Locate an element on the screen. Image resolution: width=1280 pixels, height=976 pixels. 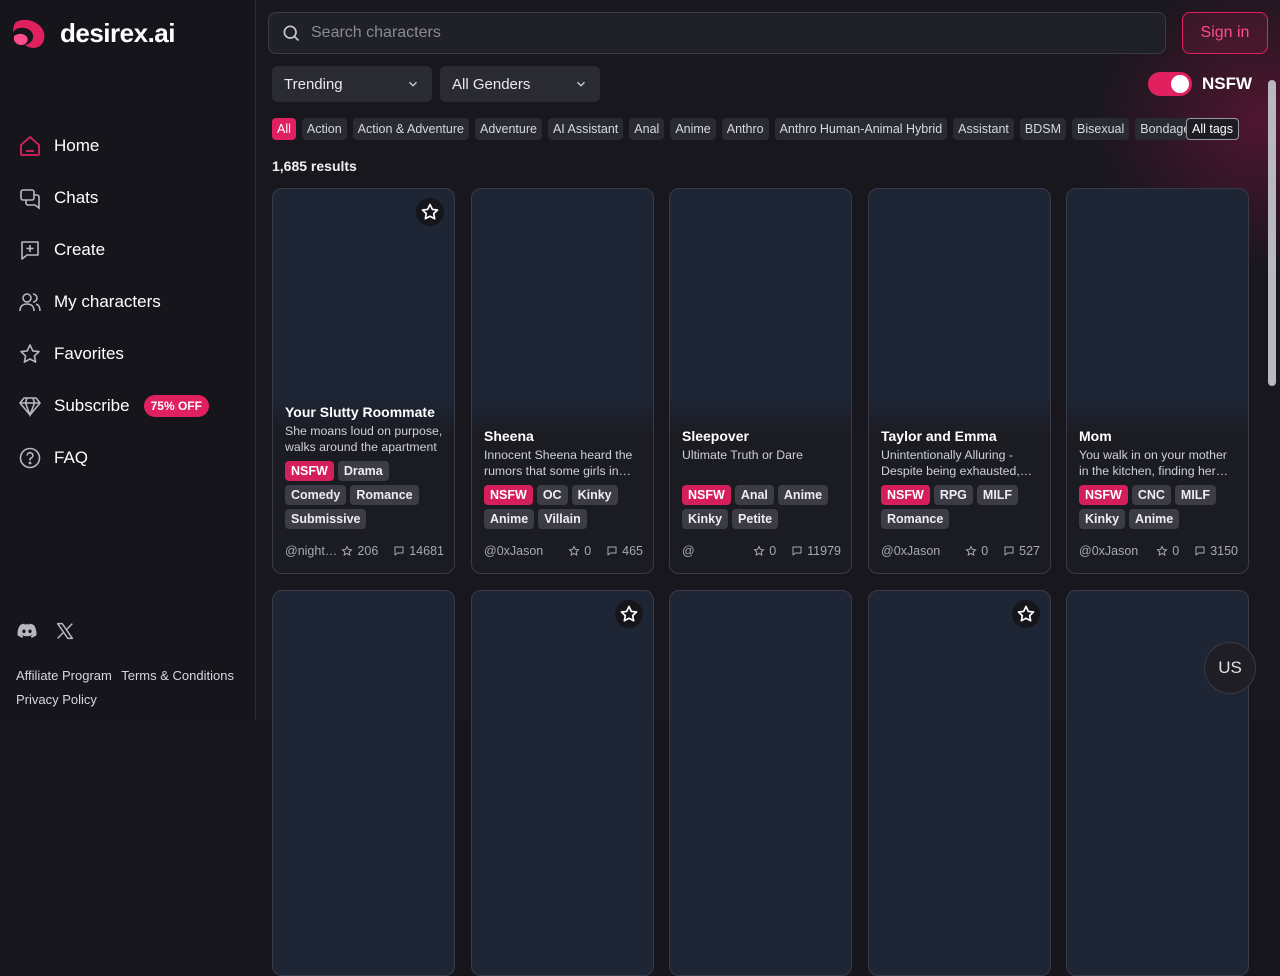
tag-chip: Assistant is located at coordinates (983, 129).